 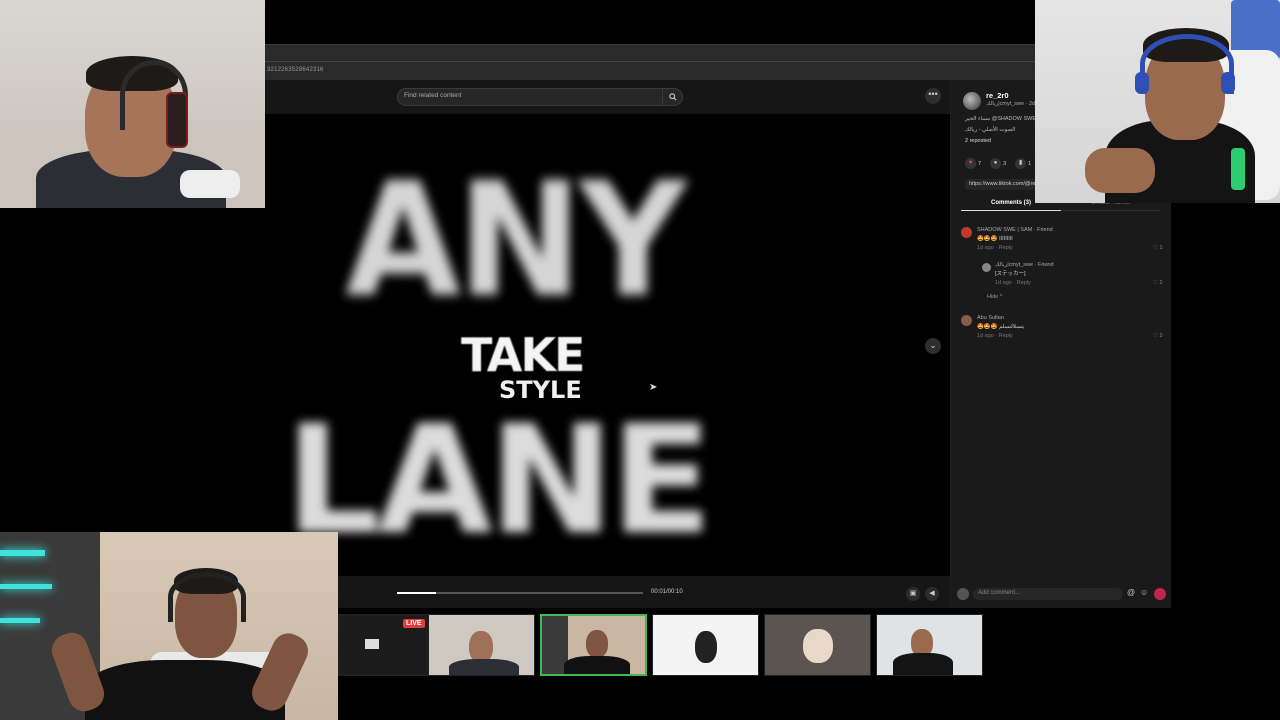 I want to click on at-icon: @, so click(x=1131, y=592).